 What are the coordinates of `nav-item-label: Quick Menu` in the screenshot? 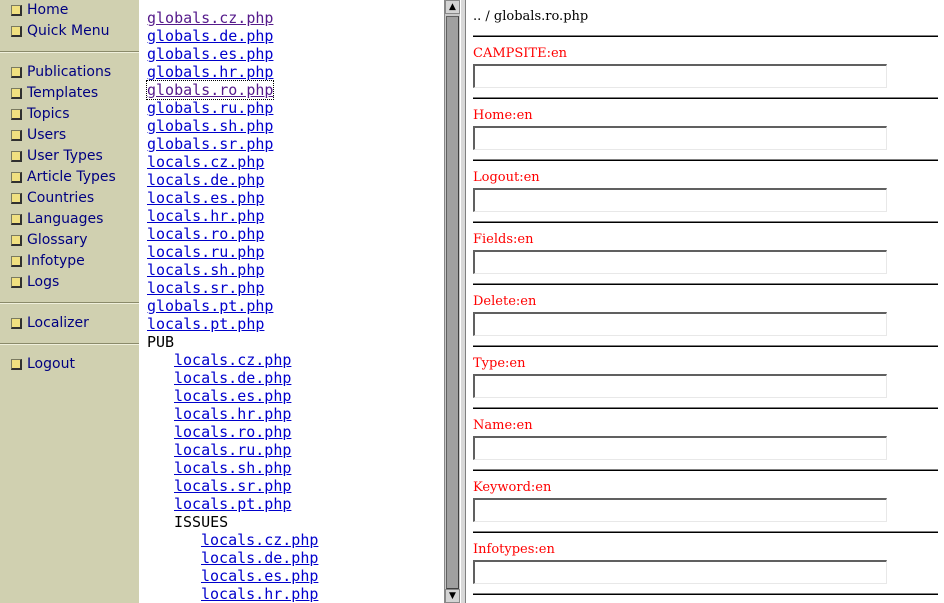 It's located at (68, 31).